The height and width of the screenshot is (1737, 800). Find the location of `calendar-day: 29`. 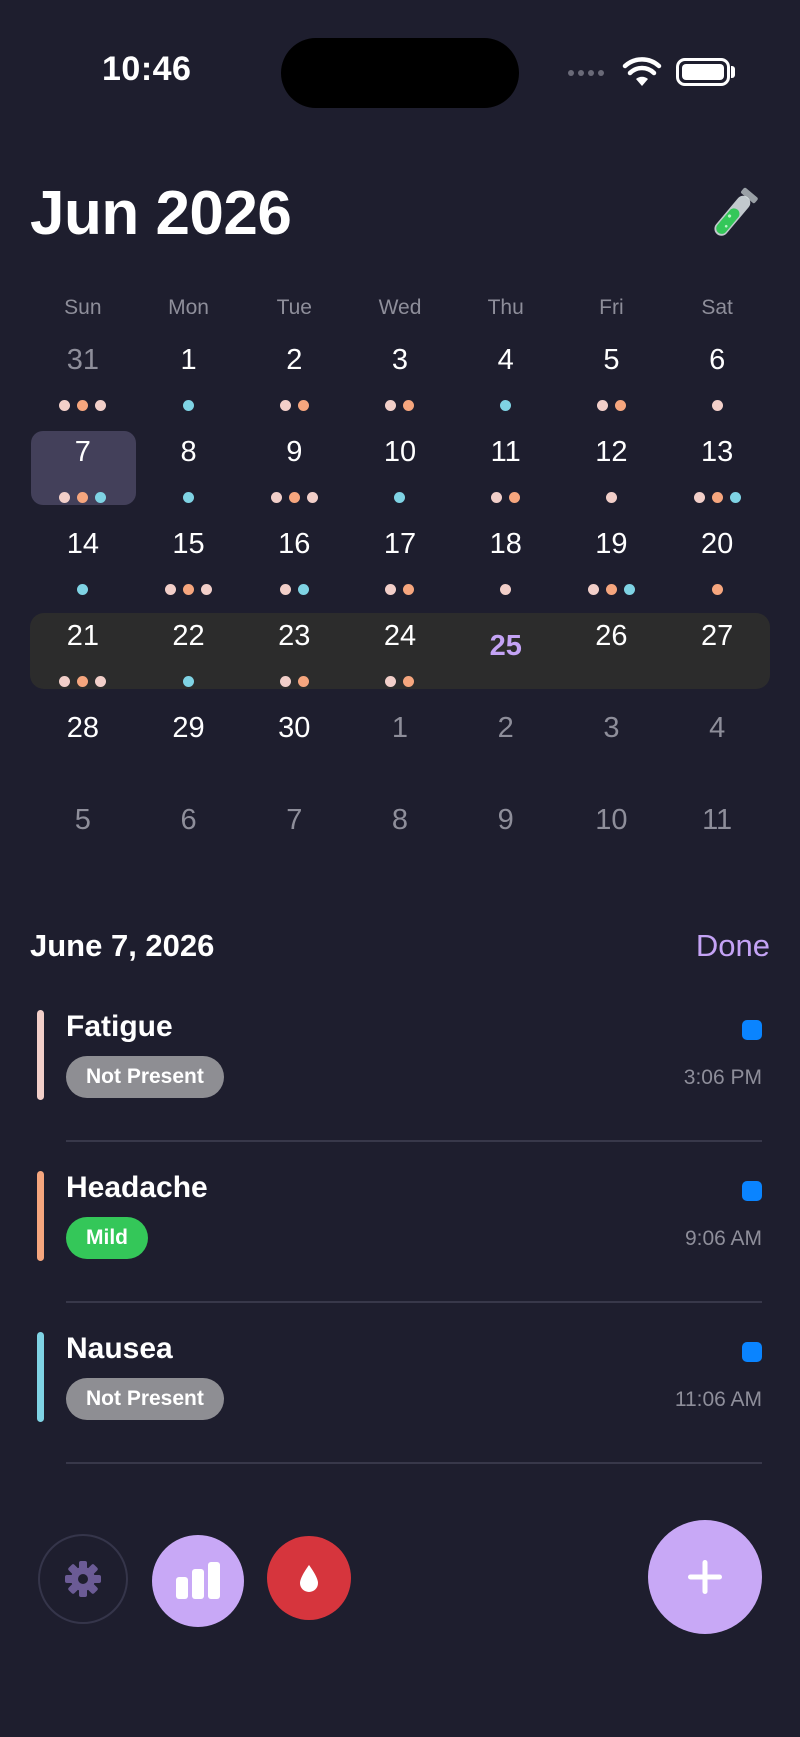

calendar-day: 29 is located at coordinates (189, 752).